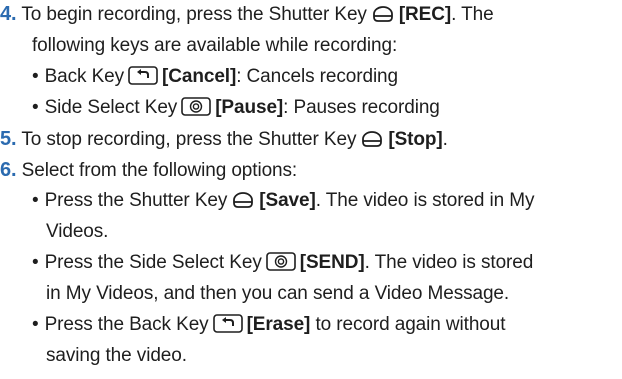 The width and height of the screenshot is (622, 379). What do you see at coordinates (189, 139) in the screenshot?
I see `step-text: To stop recording, press the Shutter Key` at bounding box center [189, 139].